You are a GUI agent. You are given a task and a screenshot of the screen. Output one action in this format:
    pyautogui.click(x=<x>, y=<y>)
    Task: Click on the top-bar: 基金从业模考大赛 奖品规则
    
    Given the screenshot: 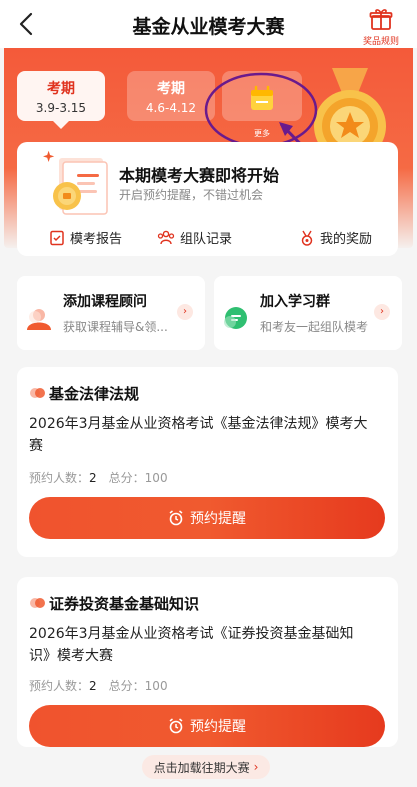 What is the action you would take?
    pyautogui.click(x=208, y=24)
    